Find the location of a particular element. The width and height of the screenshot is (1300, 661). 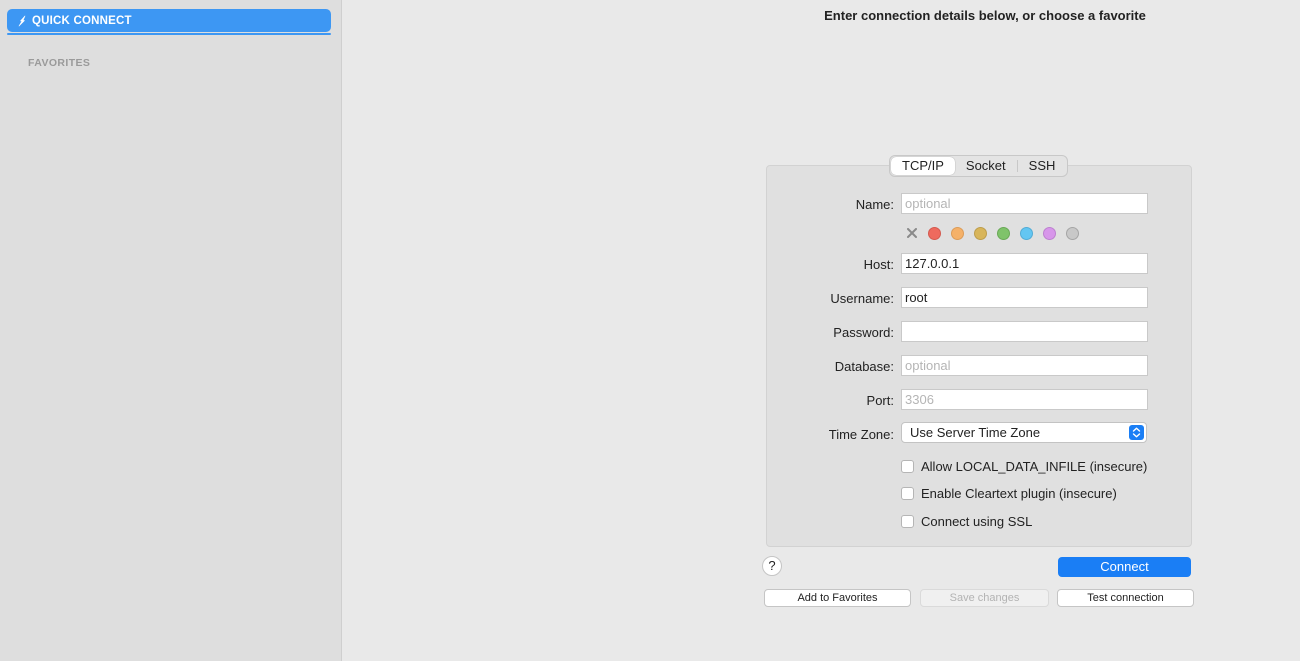

quick-connect-underline is located at coordinates (169, 34).